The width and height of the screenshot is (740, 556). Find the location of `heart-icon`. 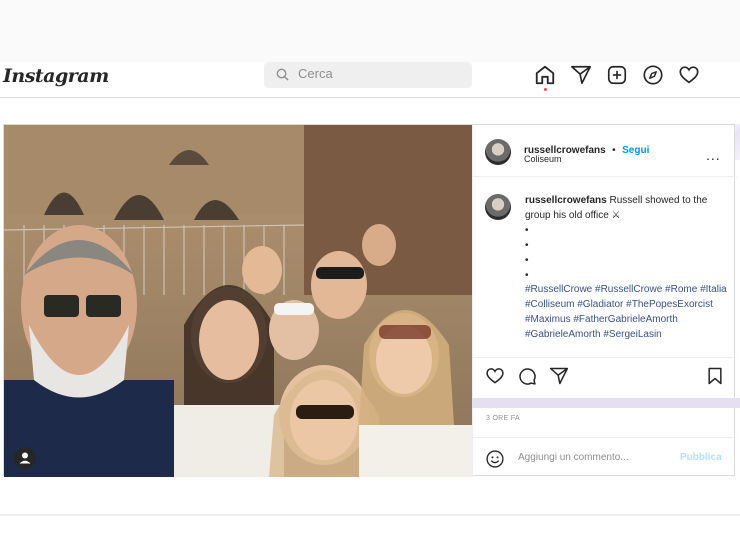

heart-icon is located at coordinates (689, 75).